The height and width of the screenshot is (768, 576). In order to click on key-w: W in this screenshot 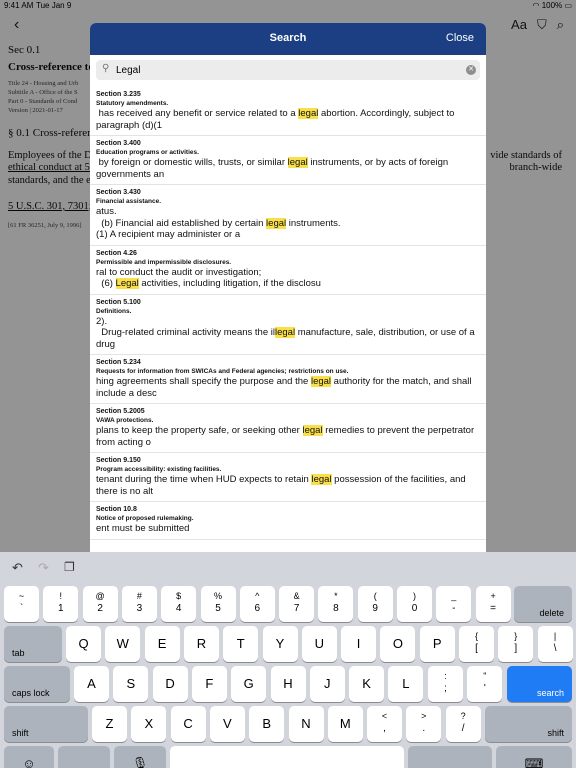, I will do `click(123, 644)`.